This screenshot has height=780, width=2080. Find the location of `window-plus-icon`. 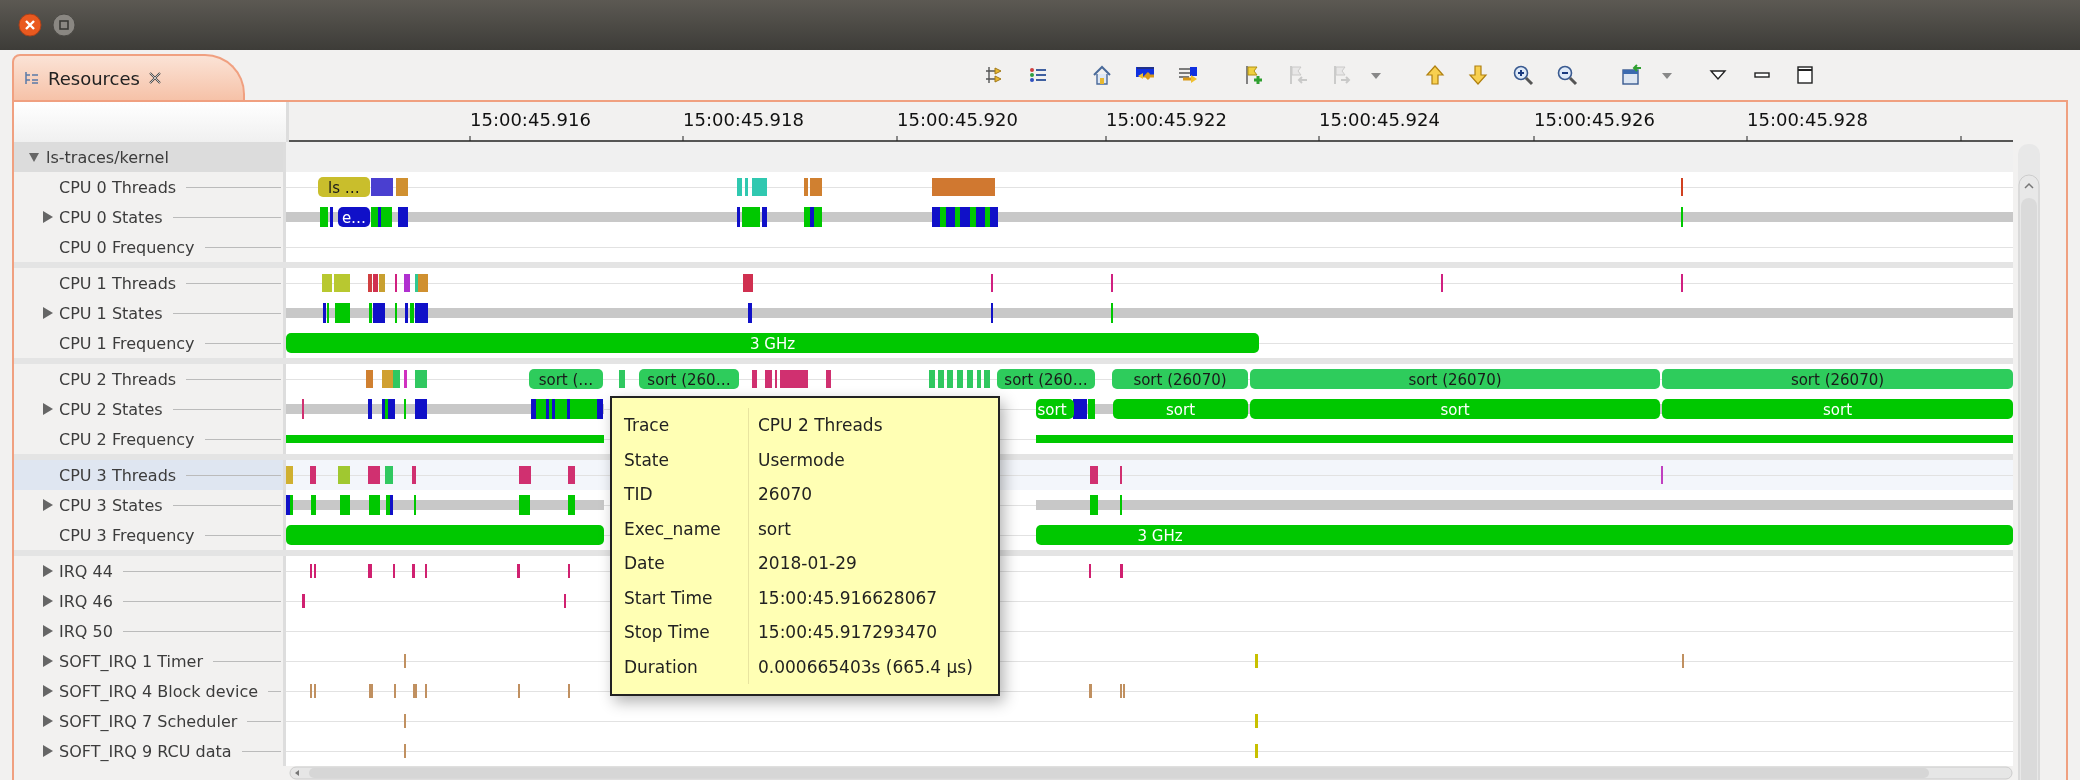

window-plus-icon is located at coordinates (1632, 75).